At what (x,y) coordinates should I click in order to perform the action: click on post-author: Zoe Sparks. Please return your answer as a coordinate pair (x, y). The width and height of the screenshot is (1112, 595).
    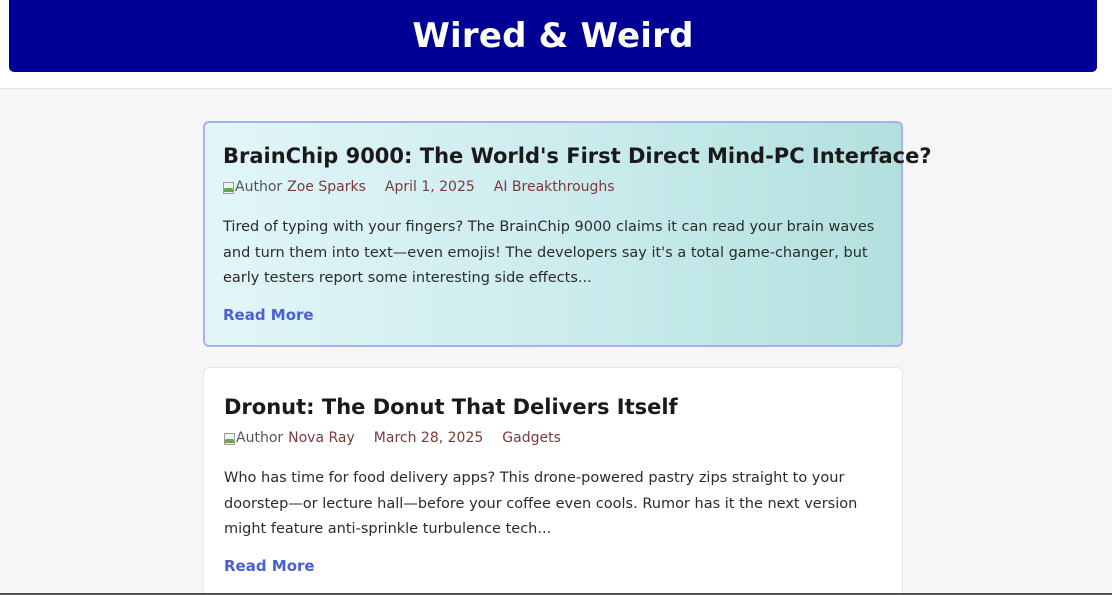
    Looking at the image, I should click on (326, 187).